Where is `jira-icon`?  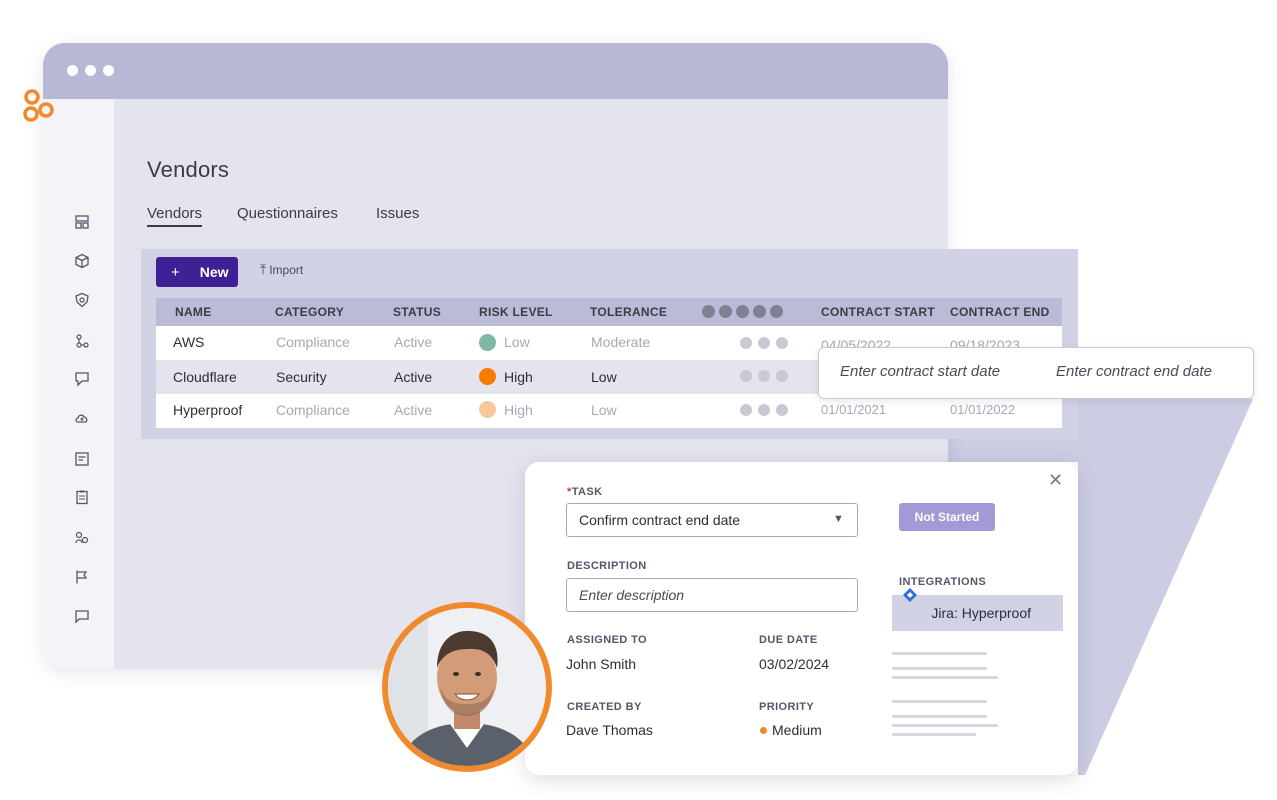 jira-icon is located at coordinates (910, 595).